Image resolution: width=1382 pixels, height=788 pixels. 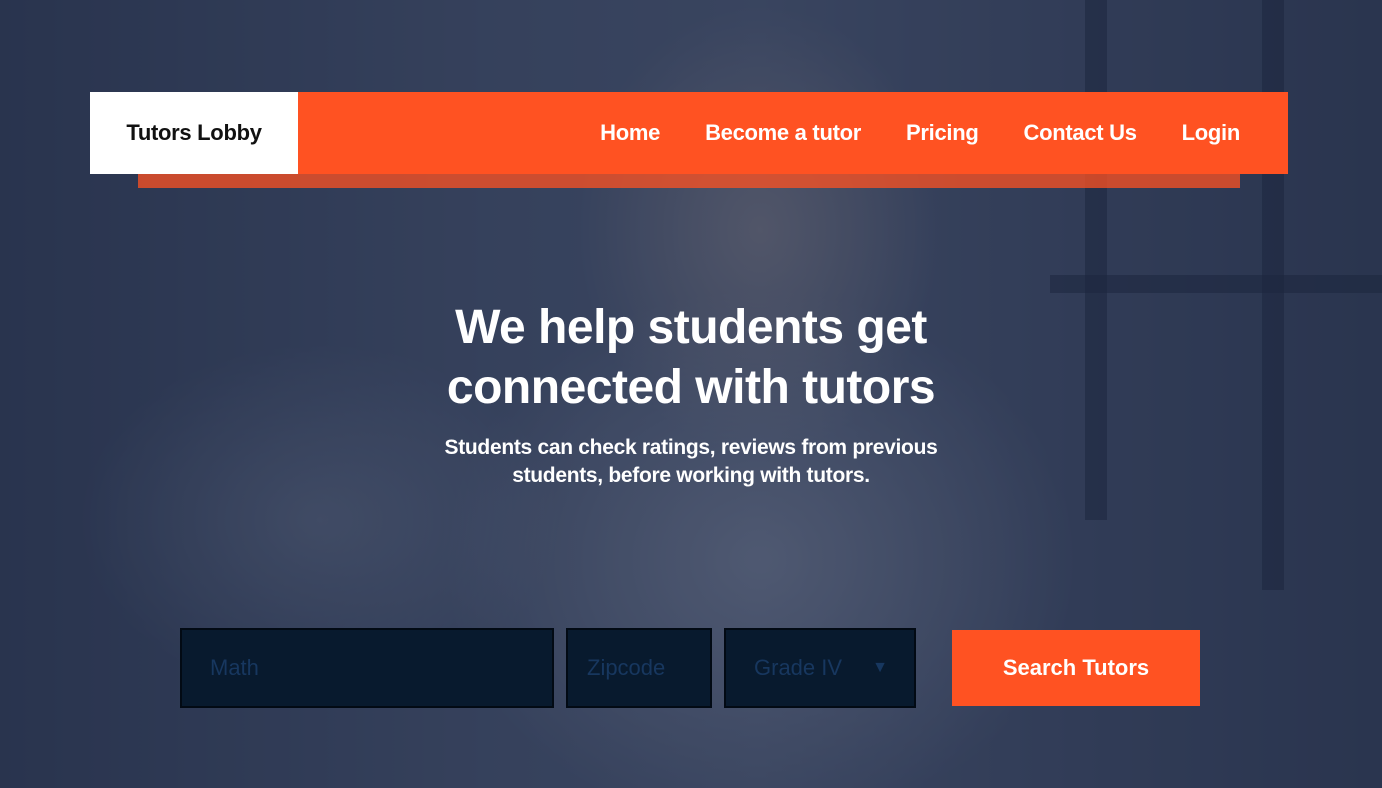 What do you see at coordinates (194, 133) in the screenshot?
I see `brand-logo: Tutors Lobby` at bounding box center [194, 133].